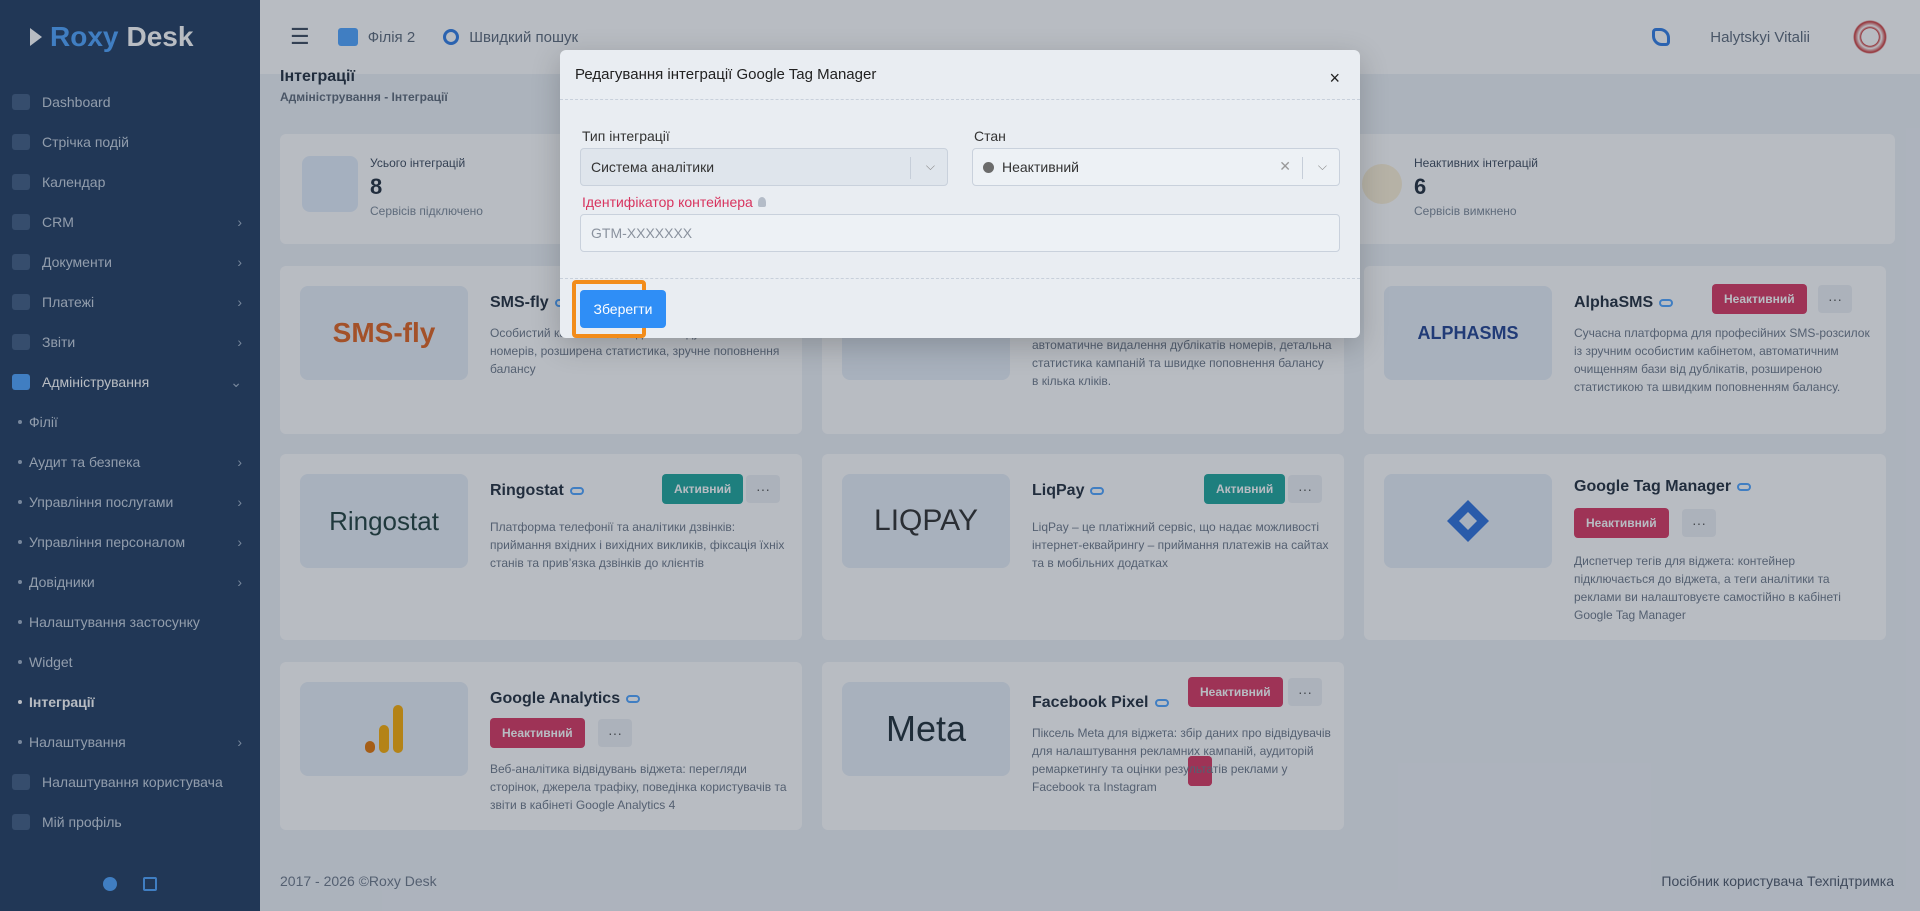  What do you see at coordinates (623, 309) in the screenshot?
I see `save-button: Зберегти` at bounding box center [623, 309].